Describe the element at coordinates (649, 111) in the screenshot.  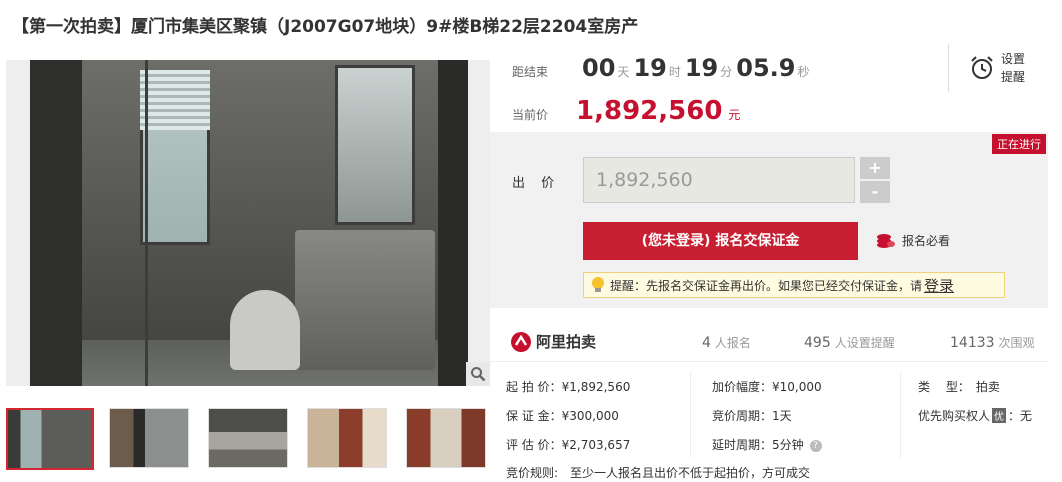
I see `current-price-value: 1,892,560` at that location.